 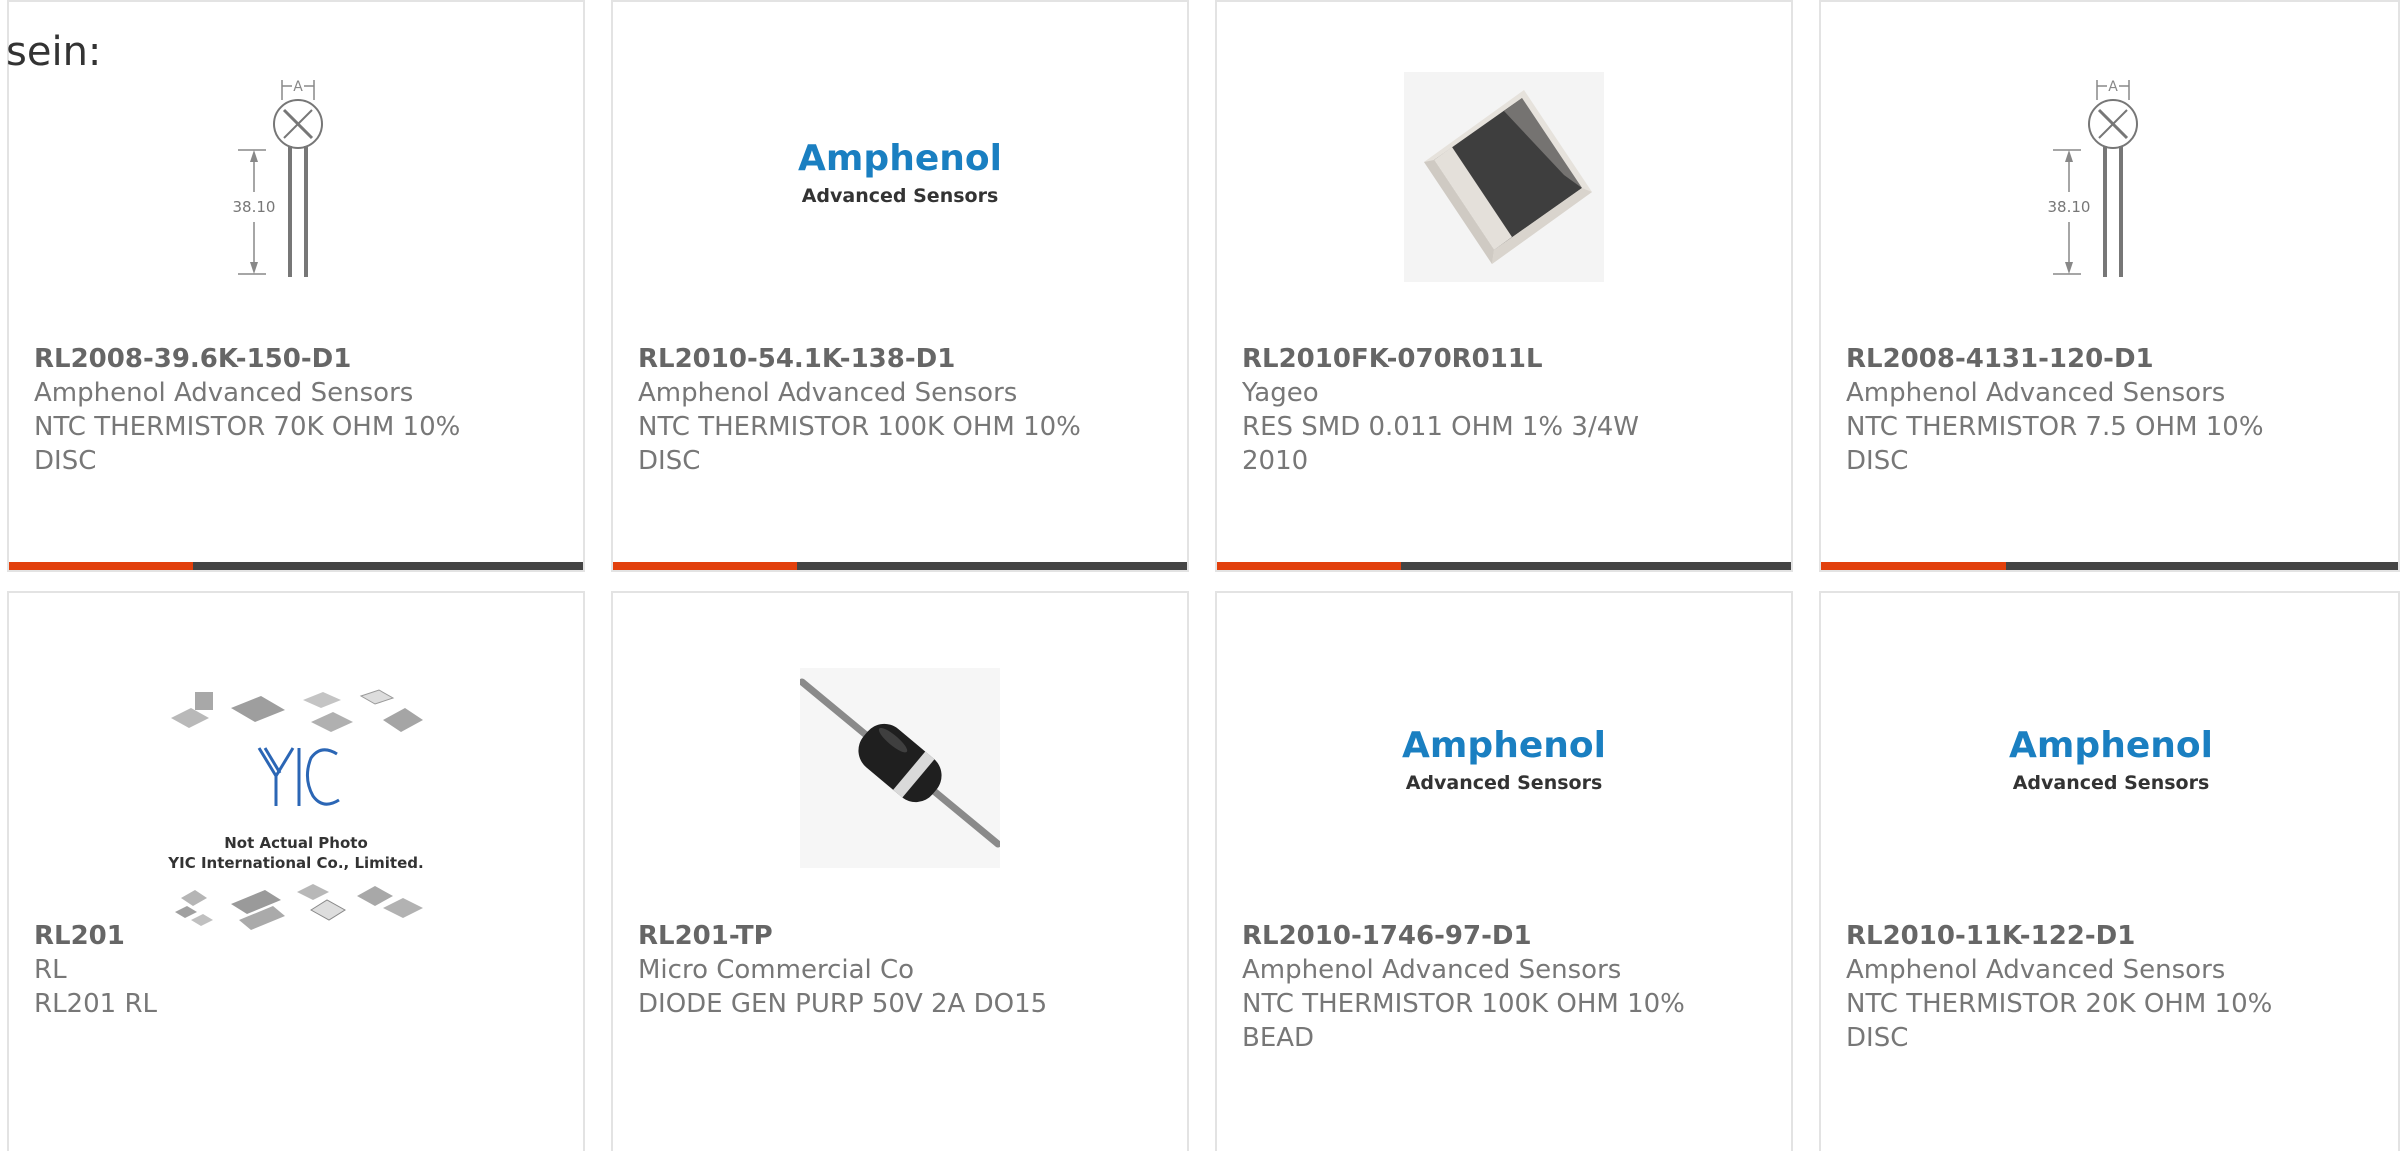 I want to click on part-number-link: RL2010-1746-97-D1, so click(x=1477, y=936).